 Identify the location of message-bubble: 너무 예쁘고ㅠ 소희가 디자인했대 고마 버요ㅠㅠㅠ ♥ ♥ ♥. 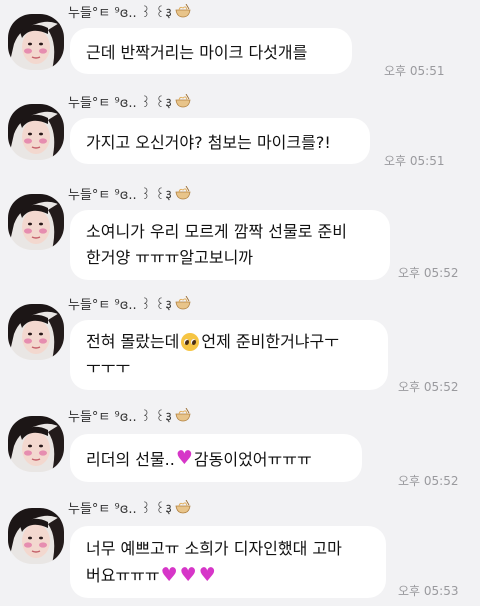
(228, 562).